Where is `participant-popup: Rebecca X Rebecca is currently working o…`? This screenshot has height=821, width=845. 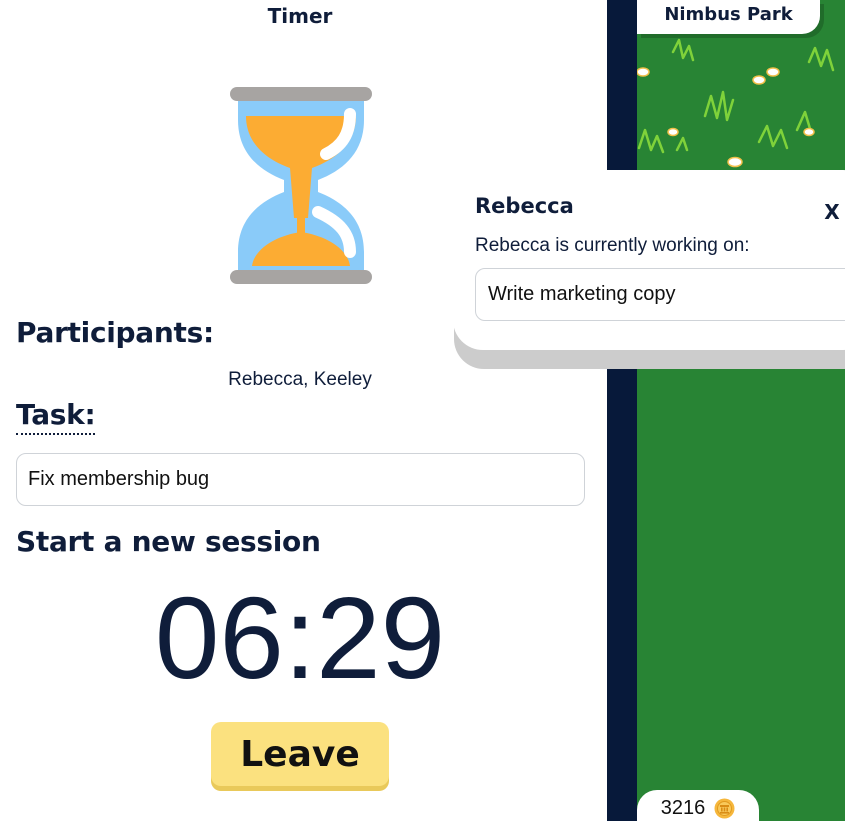
participant-popup: Rebecca X Rebecca is currently working o… is located at coordinates (649, 260).